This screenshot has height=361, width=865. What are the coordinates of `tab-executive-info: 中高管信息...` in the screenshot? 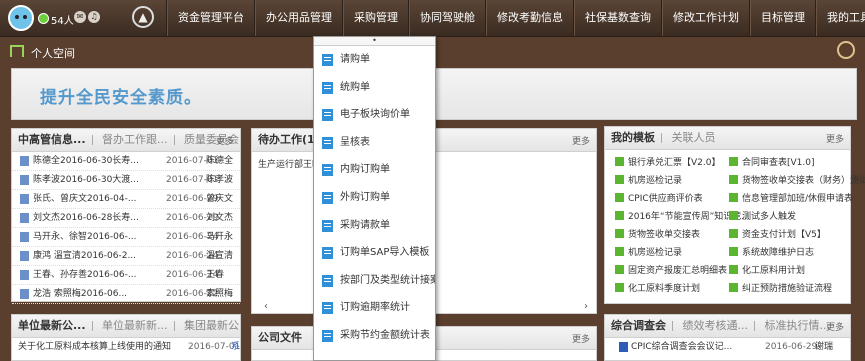 It's located at (52, 140).